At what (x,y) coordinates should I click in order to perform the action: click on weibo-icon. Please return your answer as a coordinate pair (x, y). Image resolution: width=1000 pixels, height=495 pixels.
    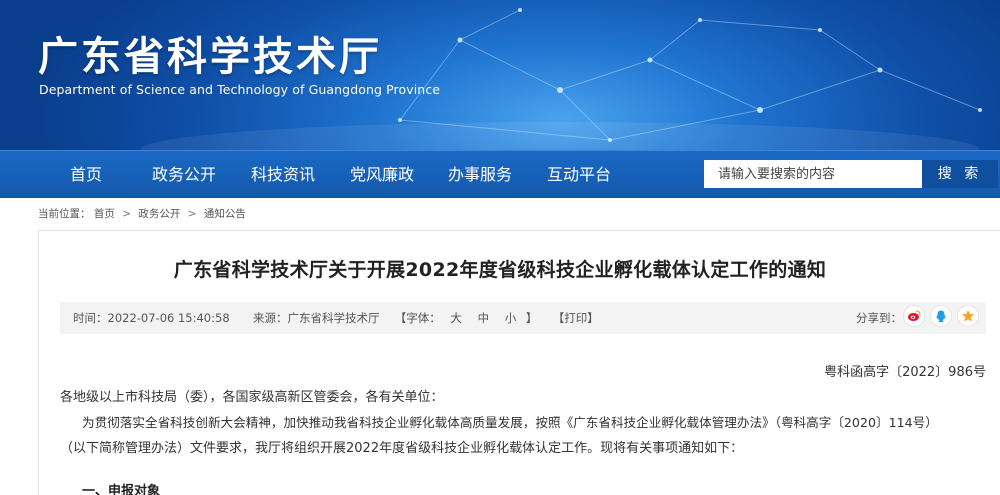
    Looking at the image, I should click on (914, 316).